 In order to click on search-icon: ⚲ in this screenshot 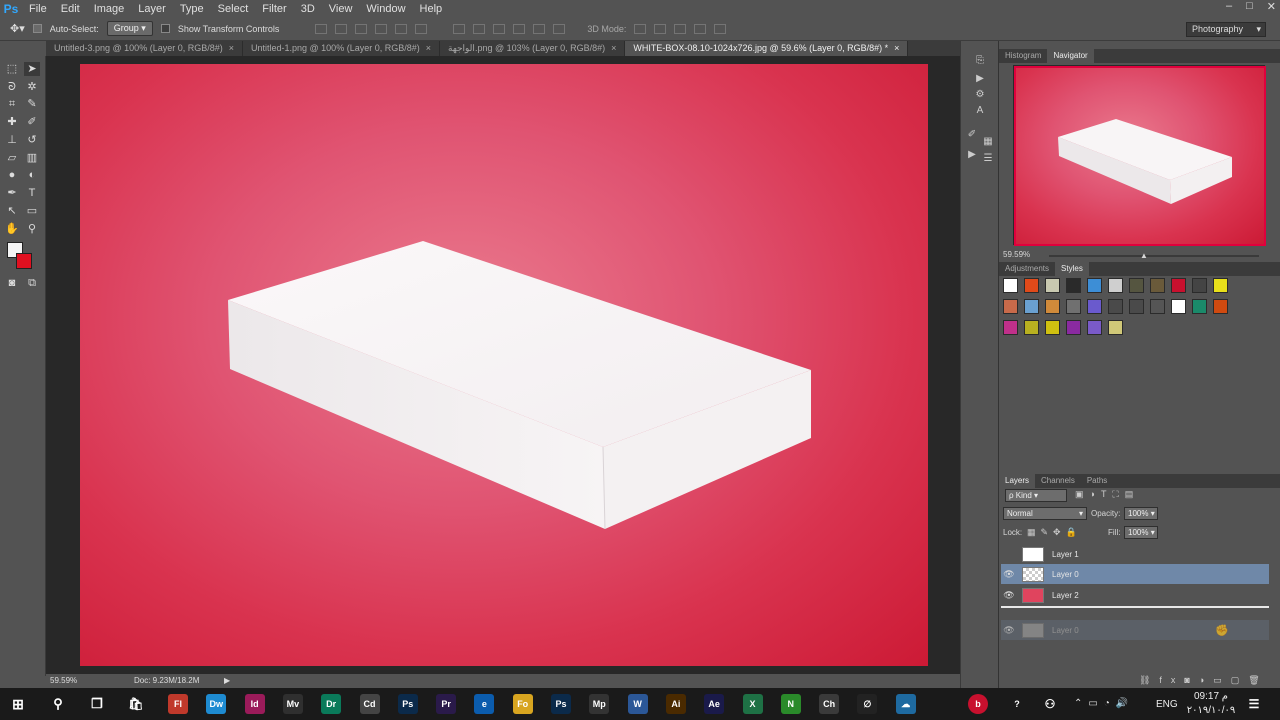, I will do `click(58, 704)`.